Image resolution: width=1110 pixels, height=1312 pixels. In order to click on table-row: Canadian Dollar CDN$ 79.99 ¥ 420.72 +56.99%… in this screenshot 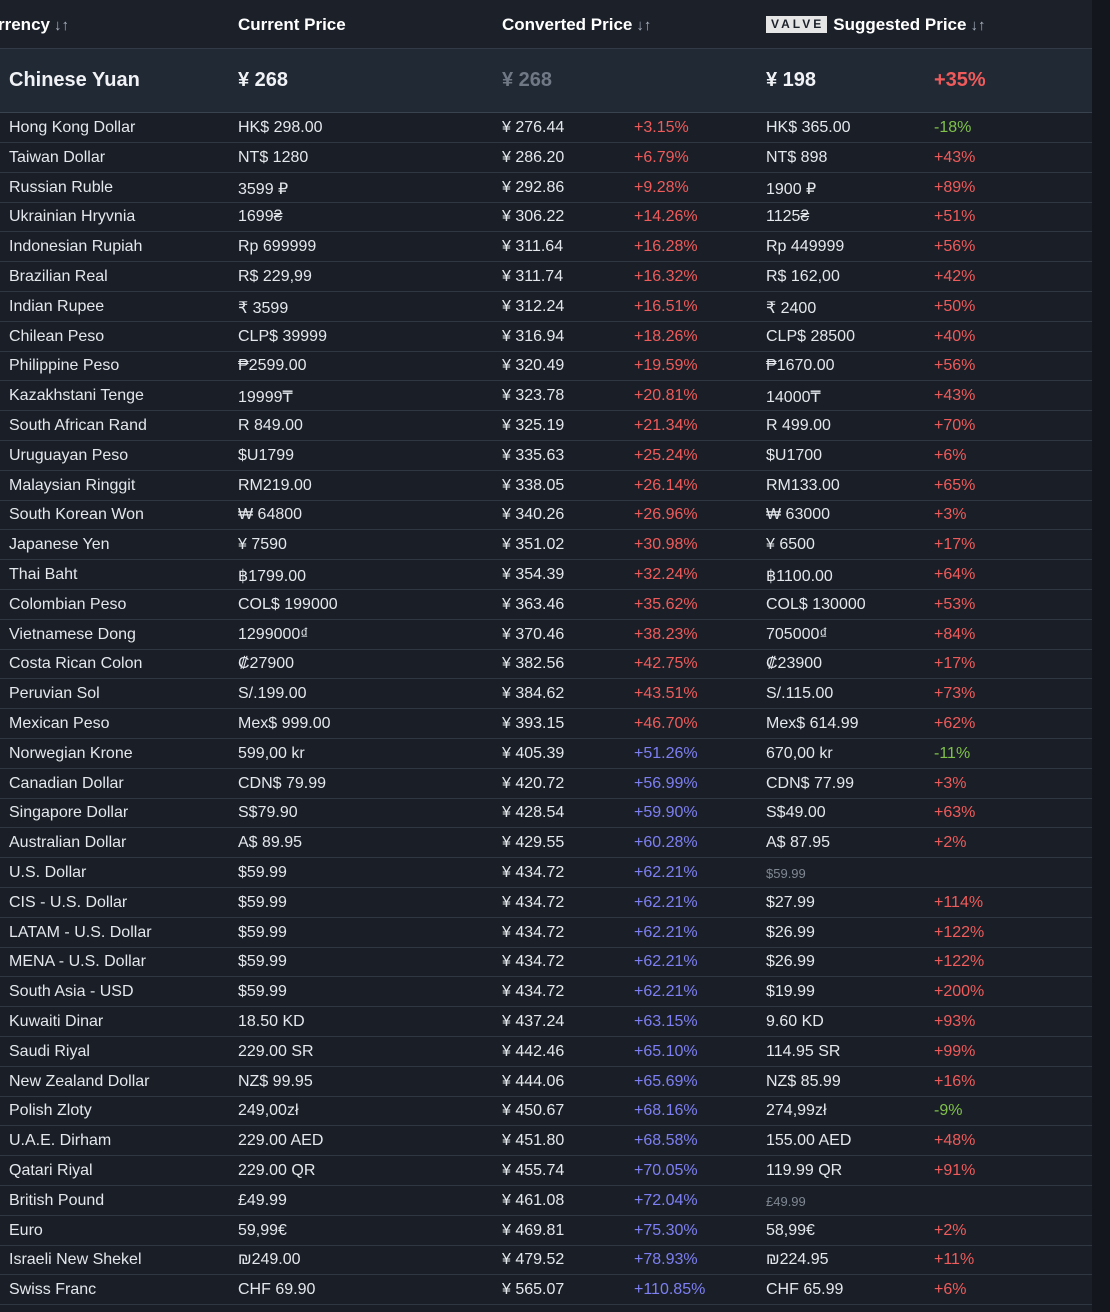, I will do `click(546, 784)`.